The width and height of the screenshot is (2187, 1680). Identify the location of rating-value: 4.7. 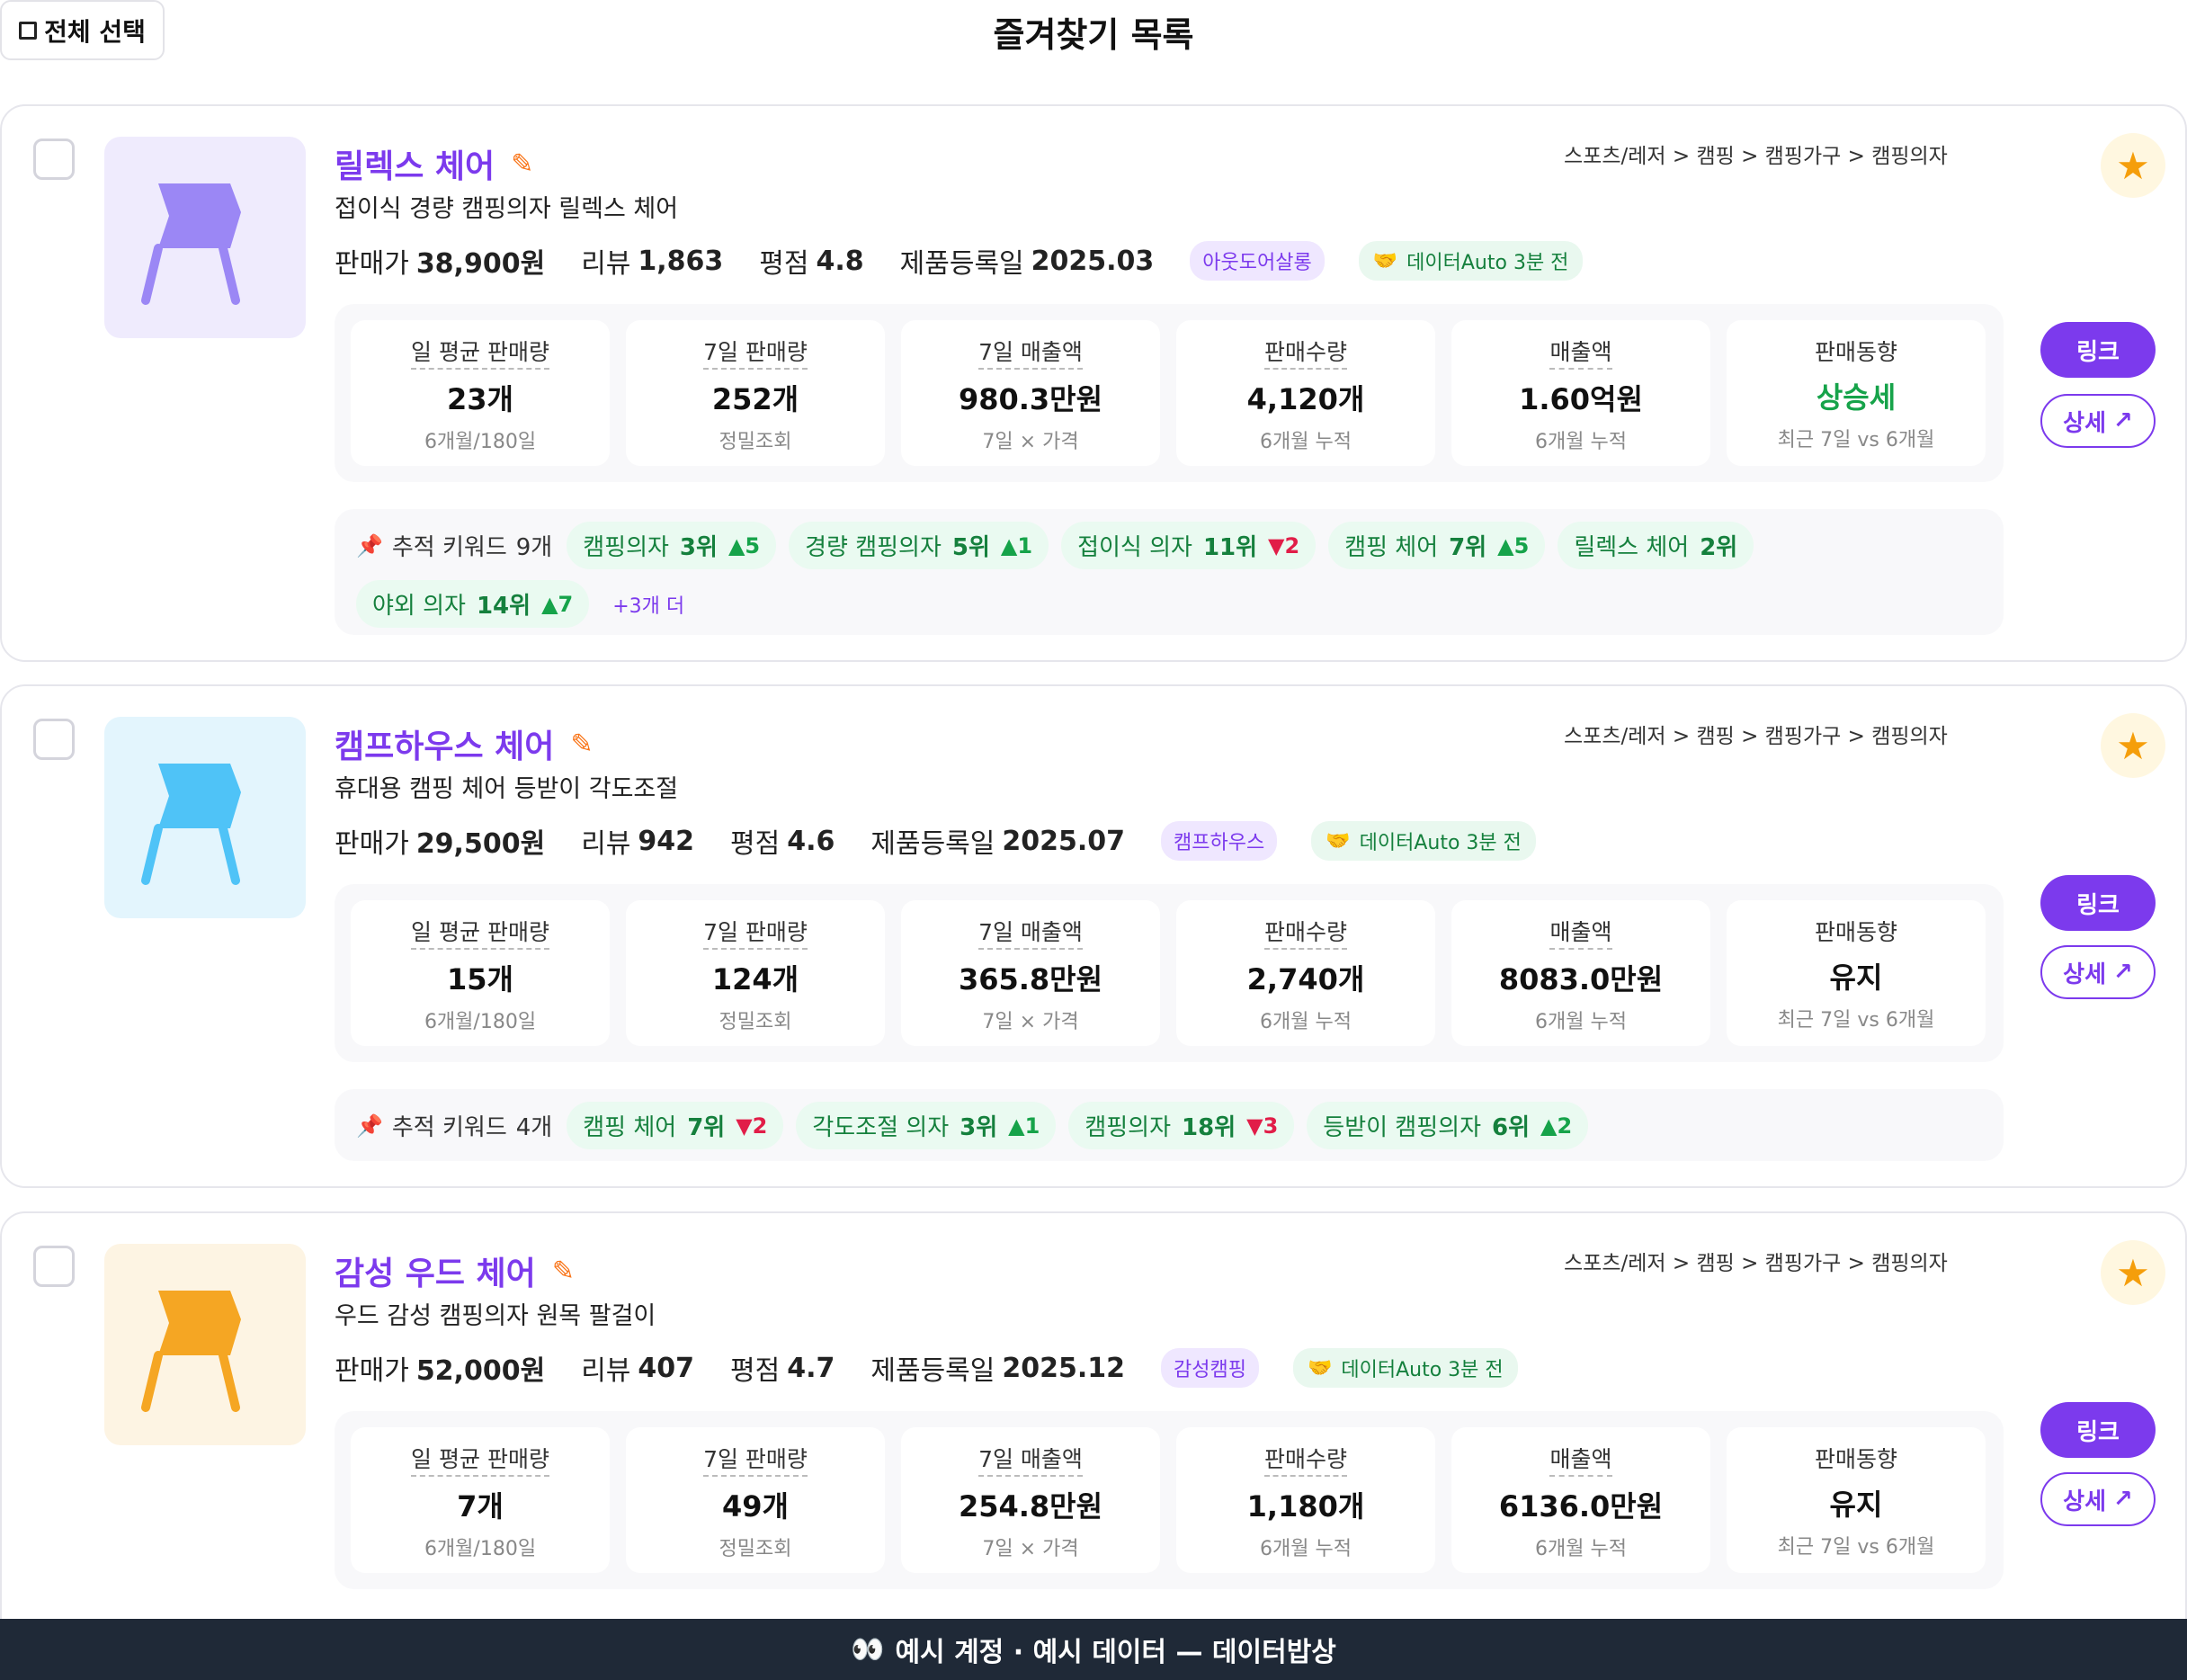
(811, 1368).